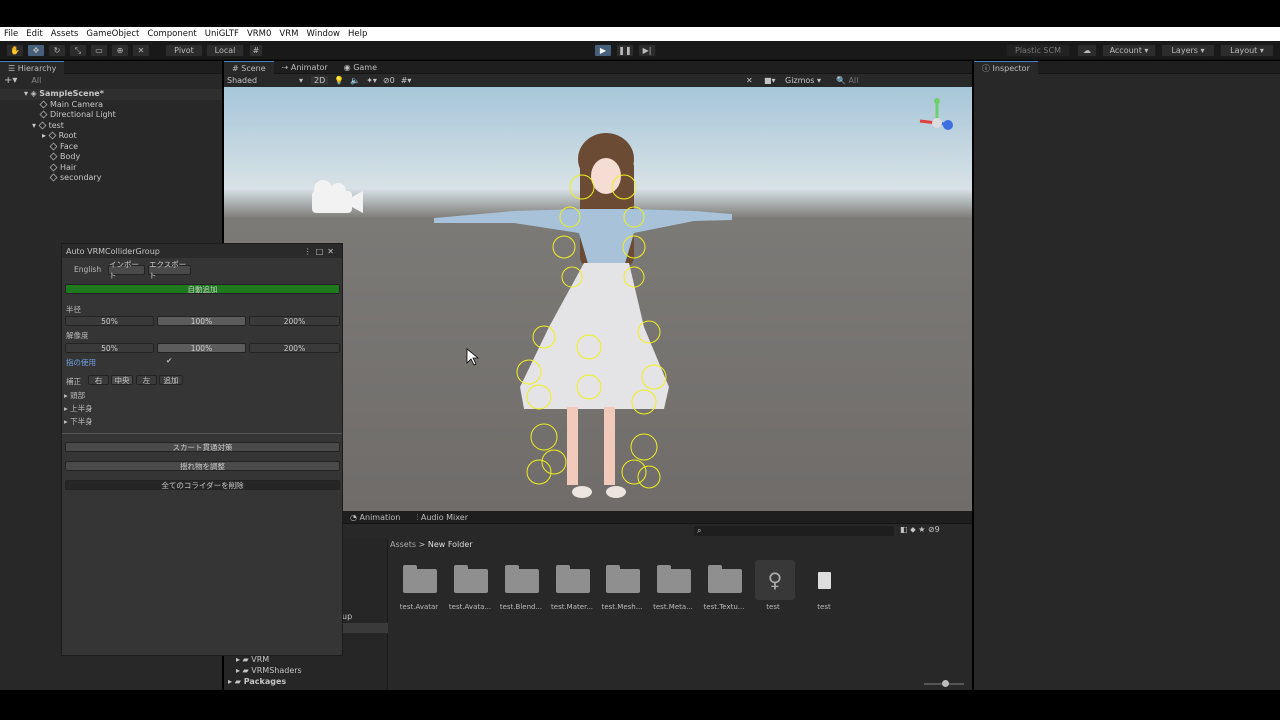  I want to click on menu-window: Window, so click(323, 34).